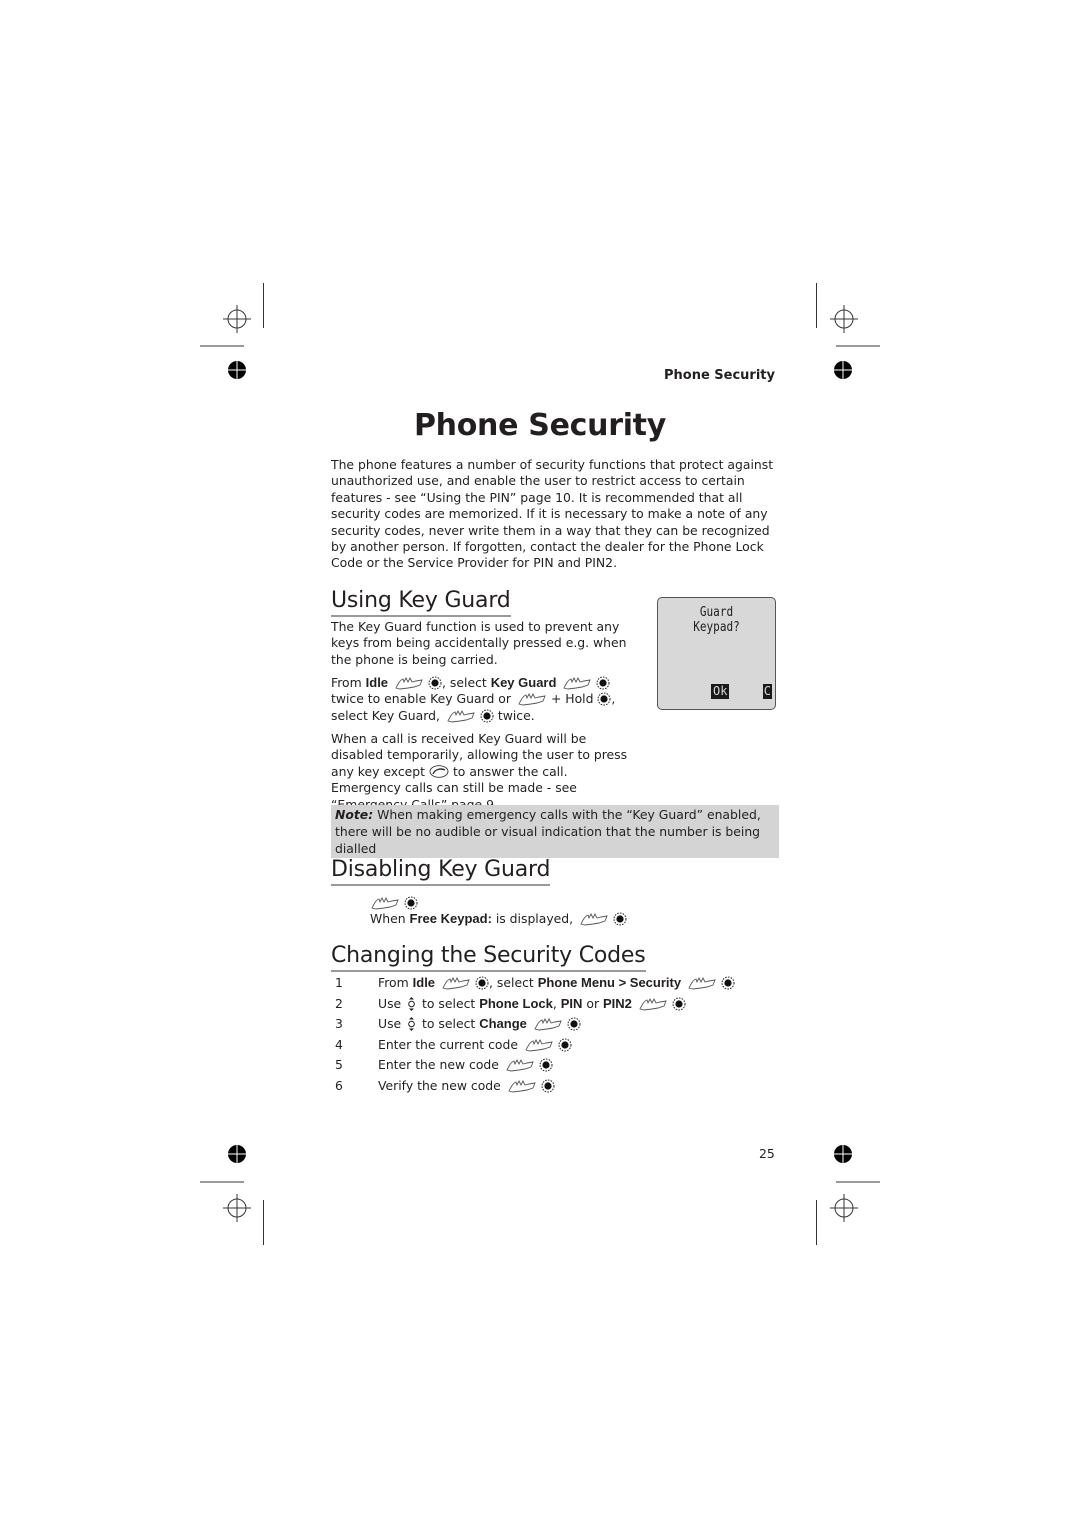  I want to click on menu-term: Phone Menu > Security, so click(609, 982).